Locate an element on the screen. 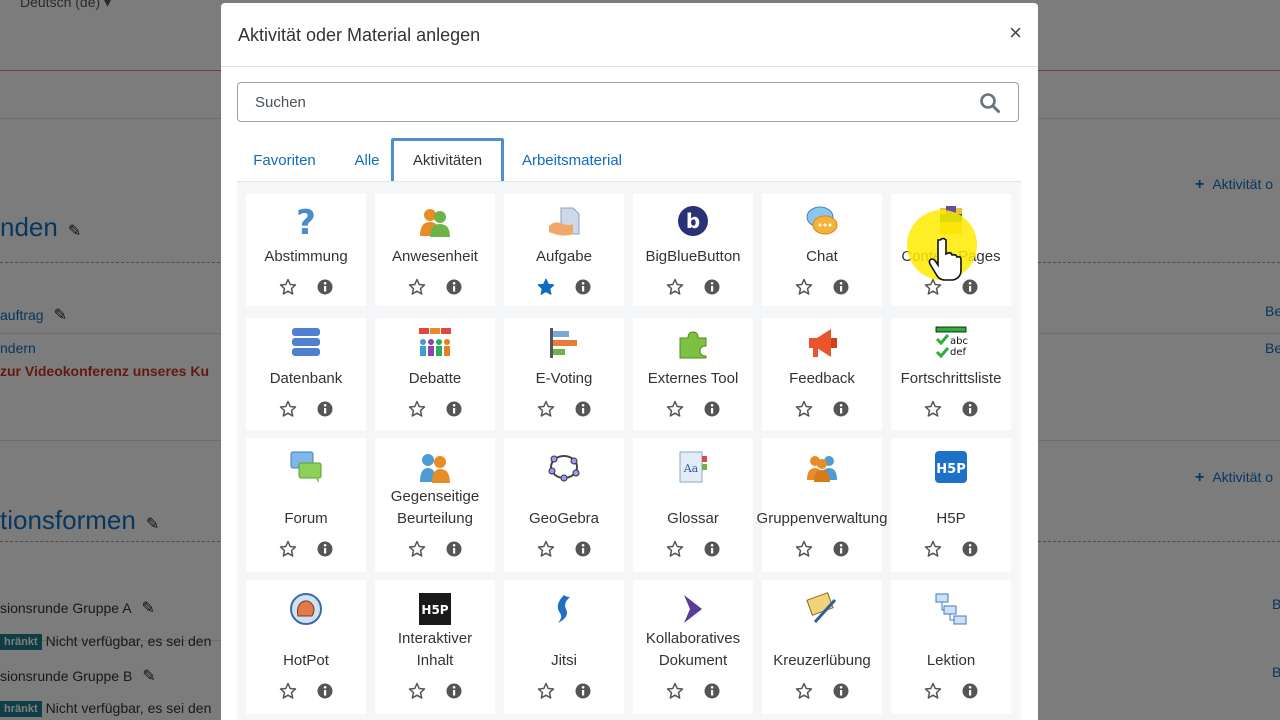  activity-card-datenbank: Datenbank is located at coordinates (306, 374).